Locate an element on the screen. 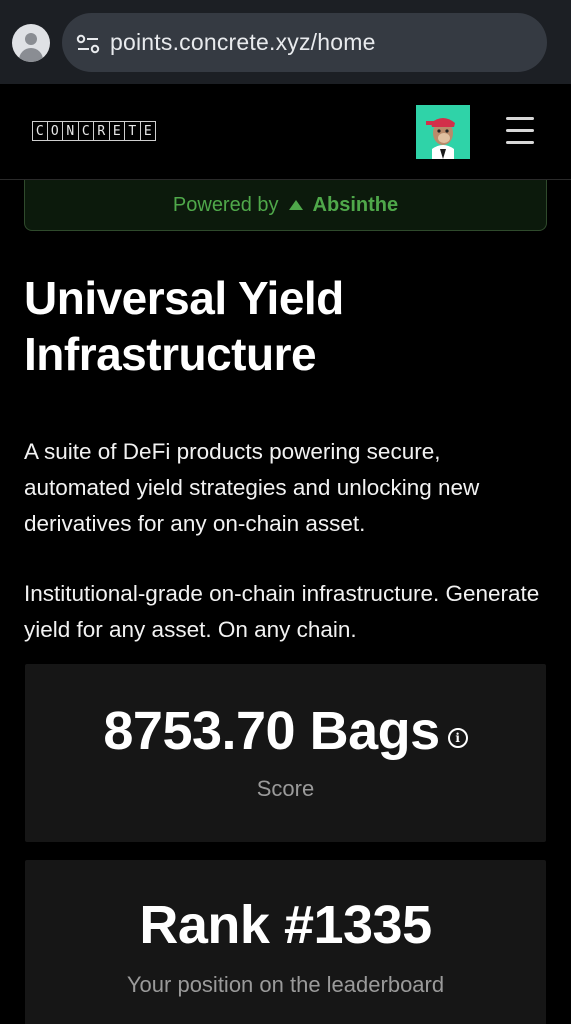  nft-ape-avatar-icon is located at coordinates (443, 132).